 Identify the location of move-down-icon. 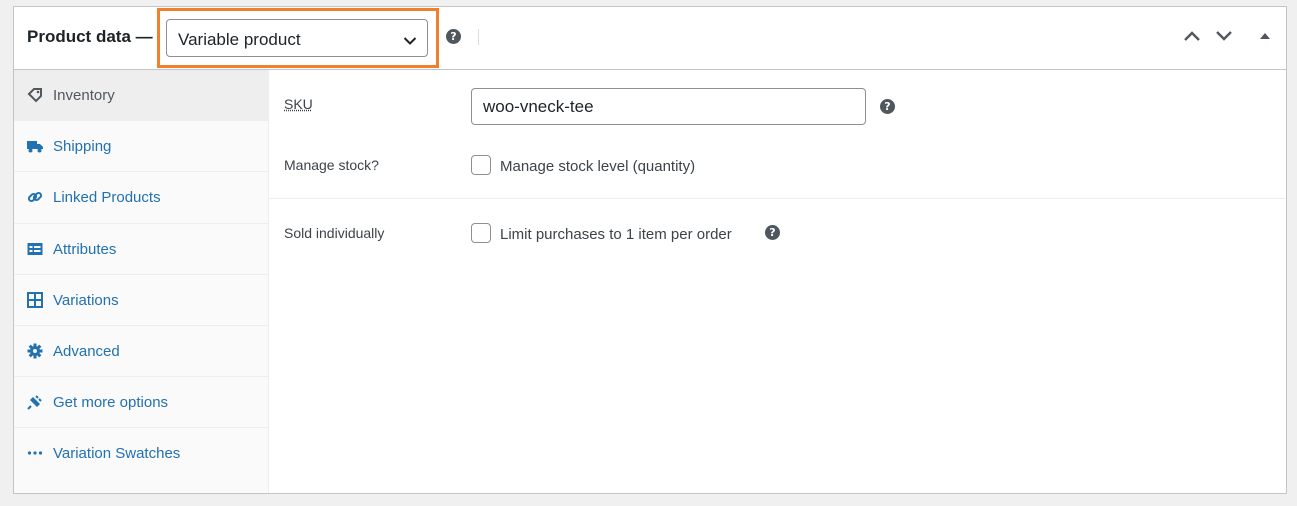
(1224, 38).